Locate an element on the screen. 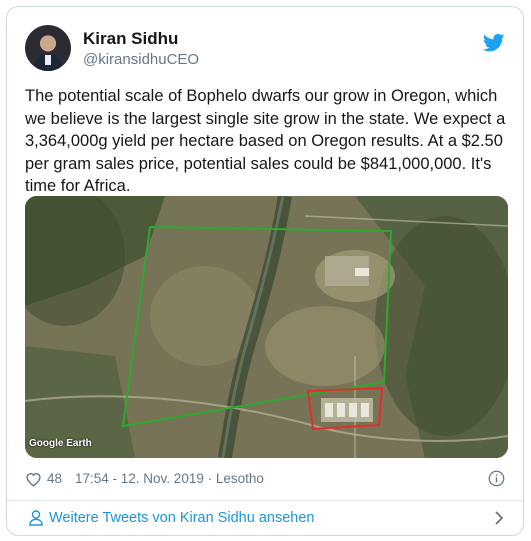 The width and height of the screenshot is (531, 541). chevron-right-icon is located at coordinates (499, 518).